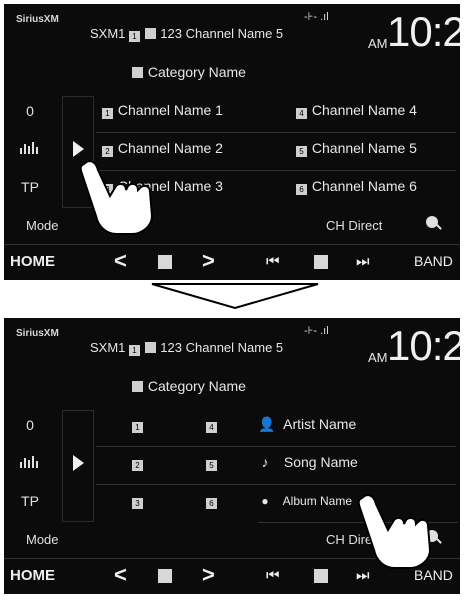  What do you see at coordinates (432, 222) in the screenshot?
I see `search-icon` at bounding box center [432, 222].